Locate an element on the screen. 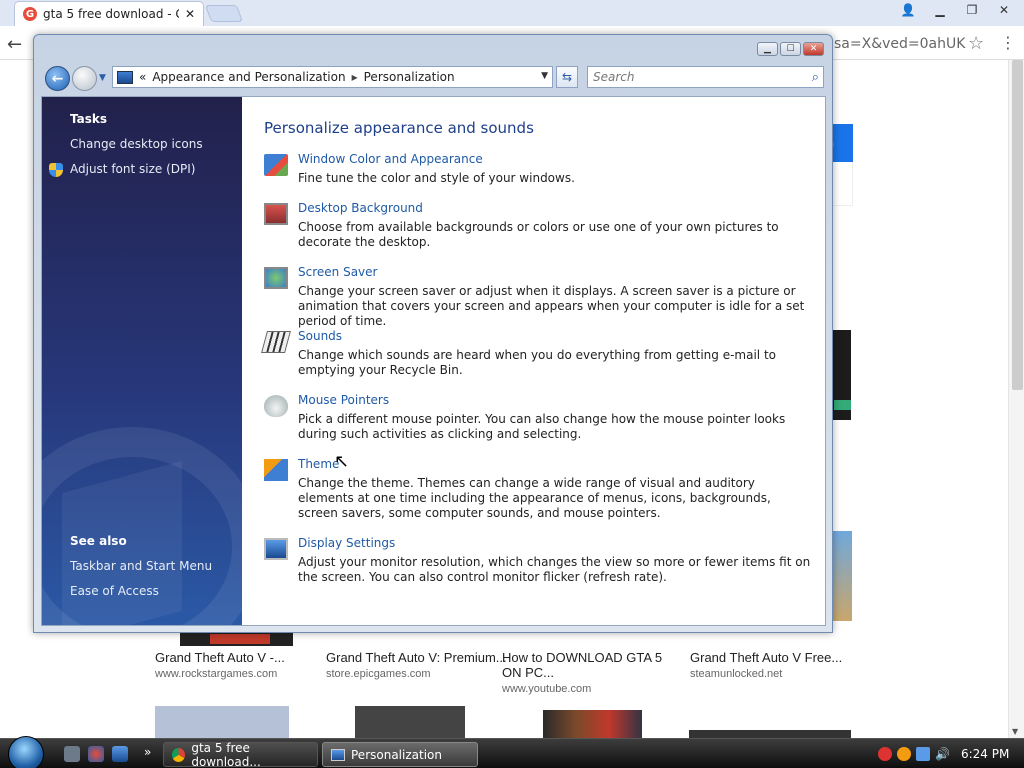 The width and height of the screenshot is (1024, 768). screen-saver-icon is located at coordinates (276, 278).